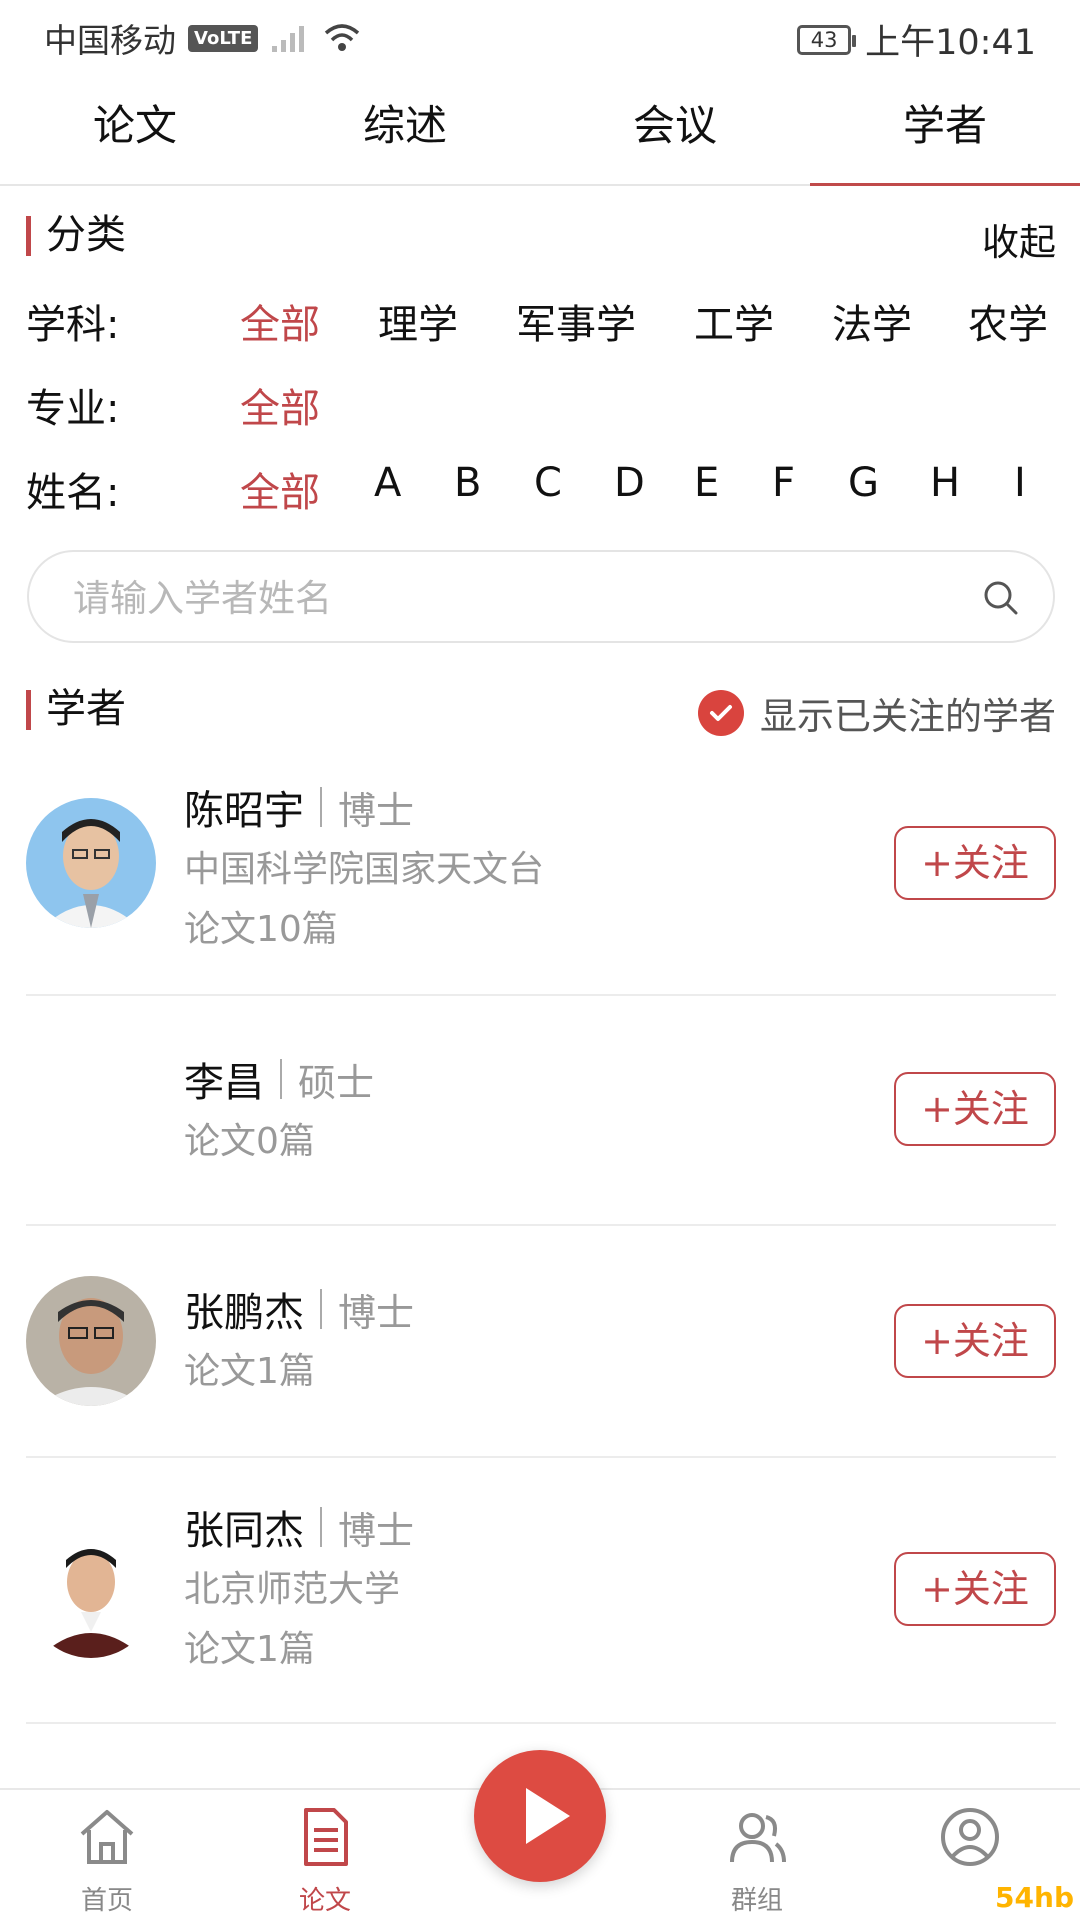 This screenshot has height=1920, width=1080. I want to click on watermark-logo: 54hb, so click(1034, 1897).